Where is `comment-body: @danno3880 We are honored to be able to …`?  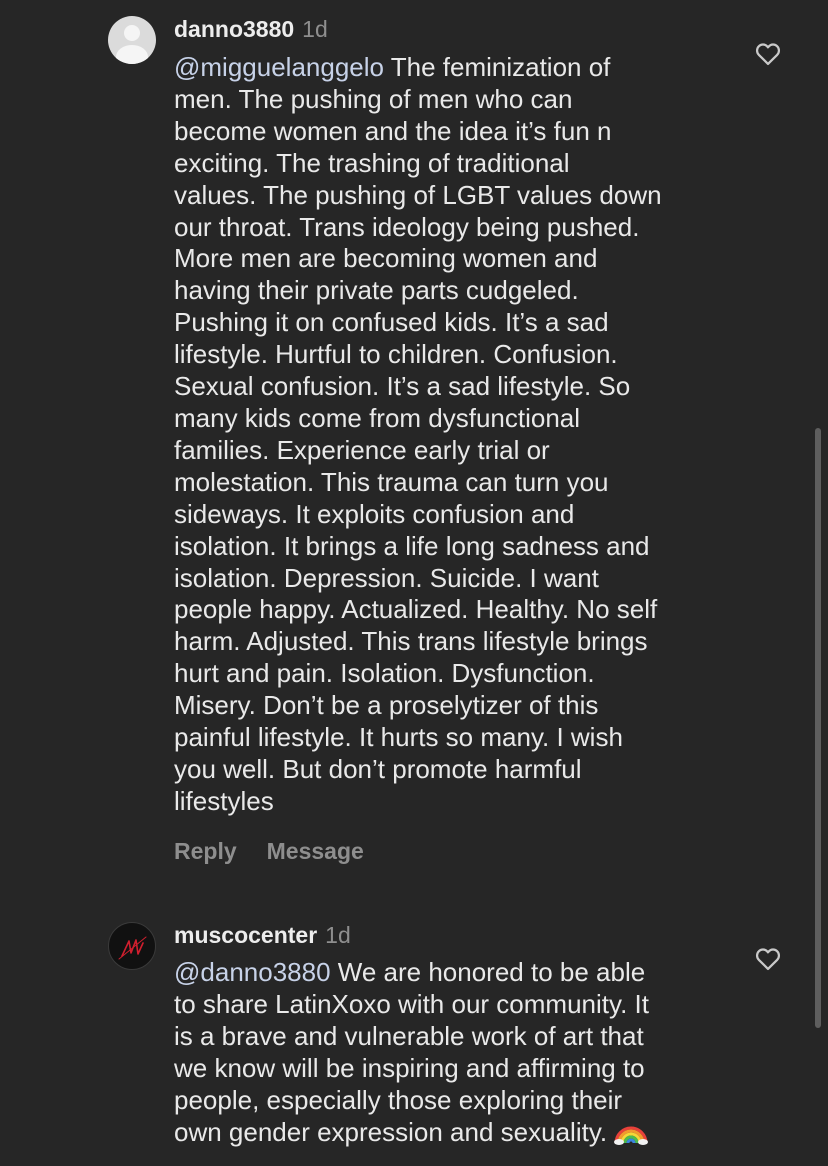 comment-body: @danno3880 We are honored to be able to … is located at coordinates (454, 1052).